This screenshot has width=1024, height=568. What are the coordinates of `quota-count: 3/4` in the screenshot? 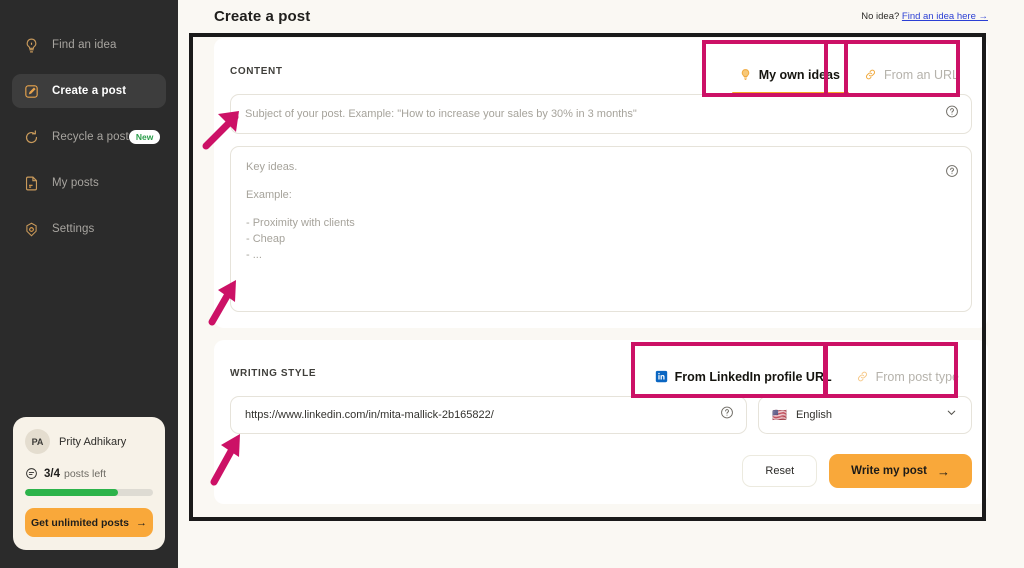 It's located at (52, 473).